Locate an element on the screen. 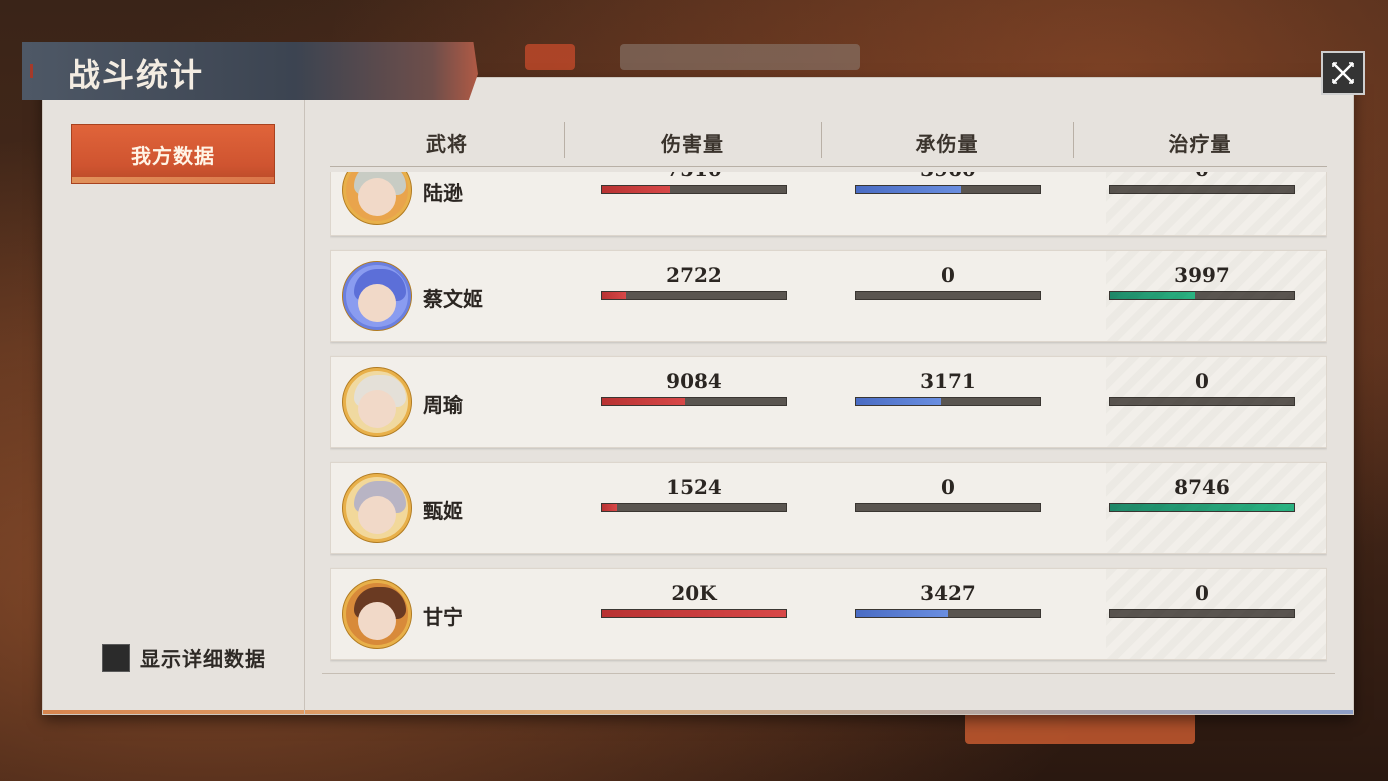 This screenshot has width=1388, height=781. damage-stat: 1524 is located at coordinates (694, 500).